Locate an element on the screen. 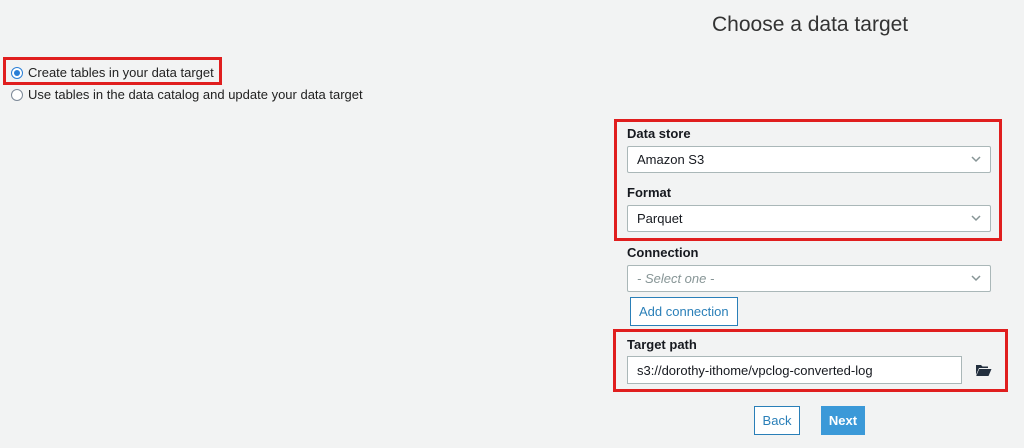 The width and height of the screenshot is (1024, 448). next-button: Next is located at coordinates (843, 420).